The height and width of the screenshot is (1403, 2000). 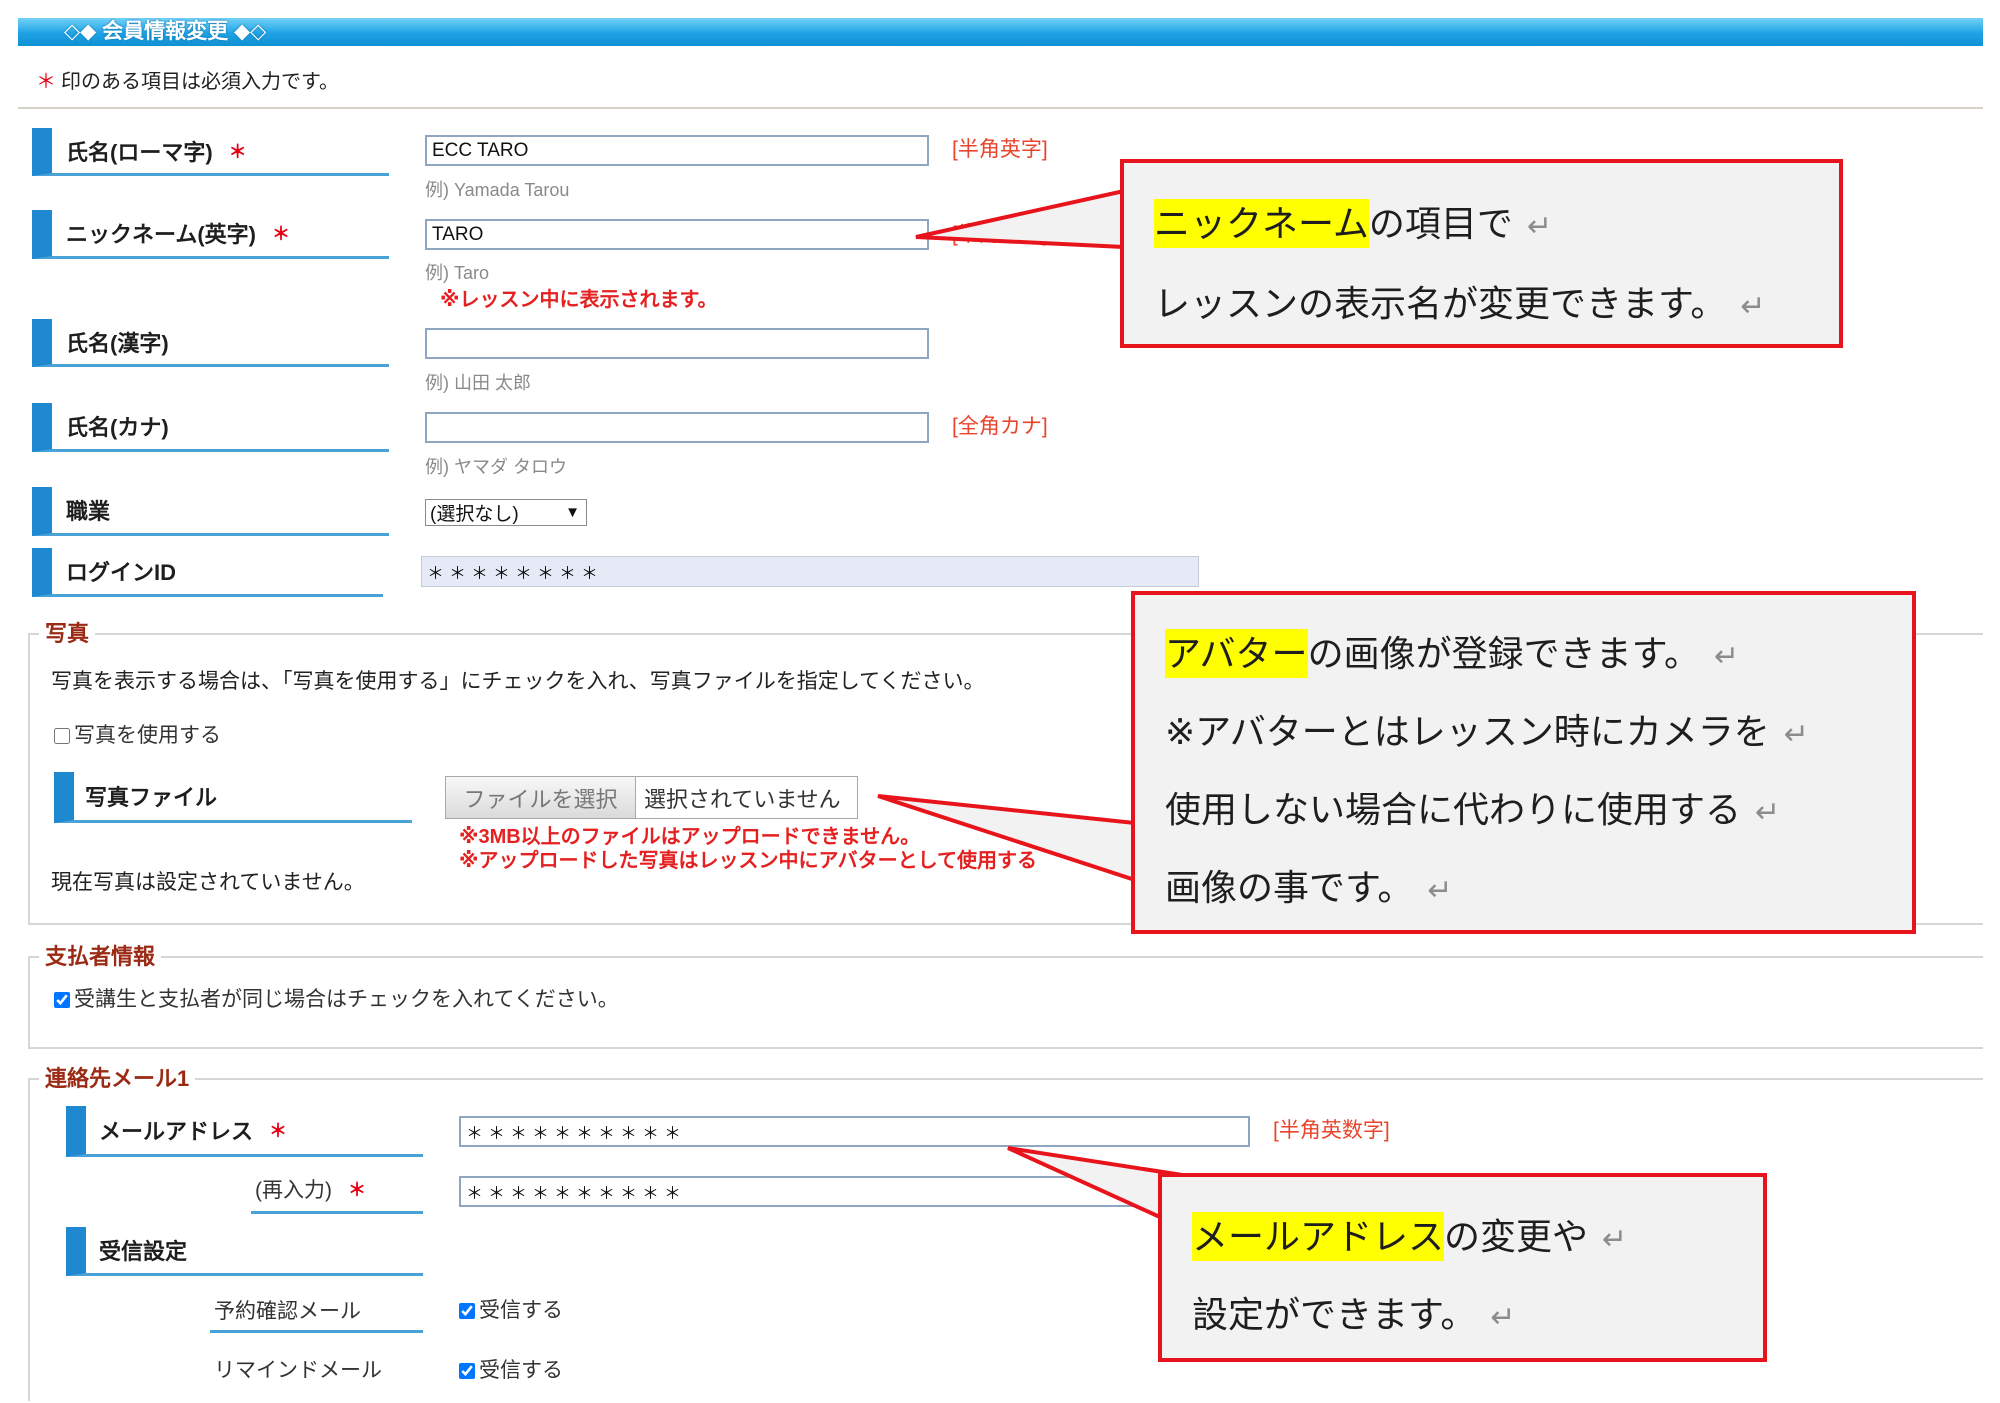 What do you see at coordinates (233, 797) in the screenshot?
I see `field-label-photo-file: 写真ファイル` at bounding box center [233, 797].